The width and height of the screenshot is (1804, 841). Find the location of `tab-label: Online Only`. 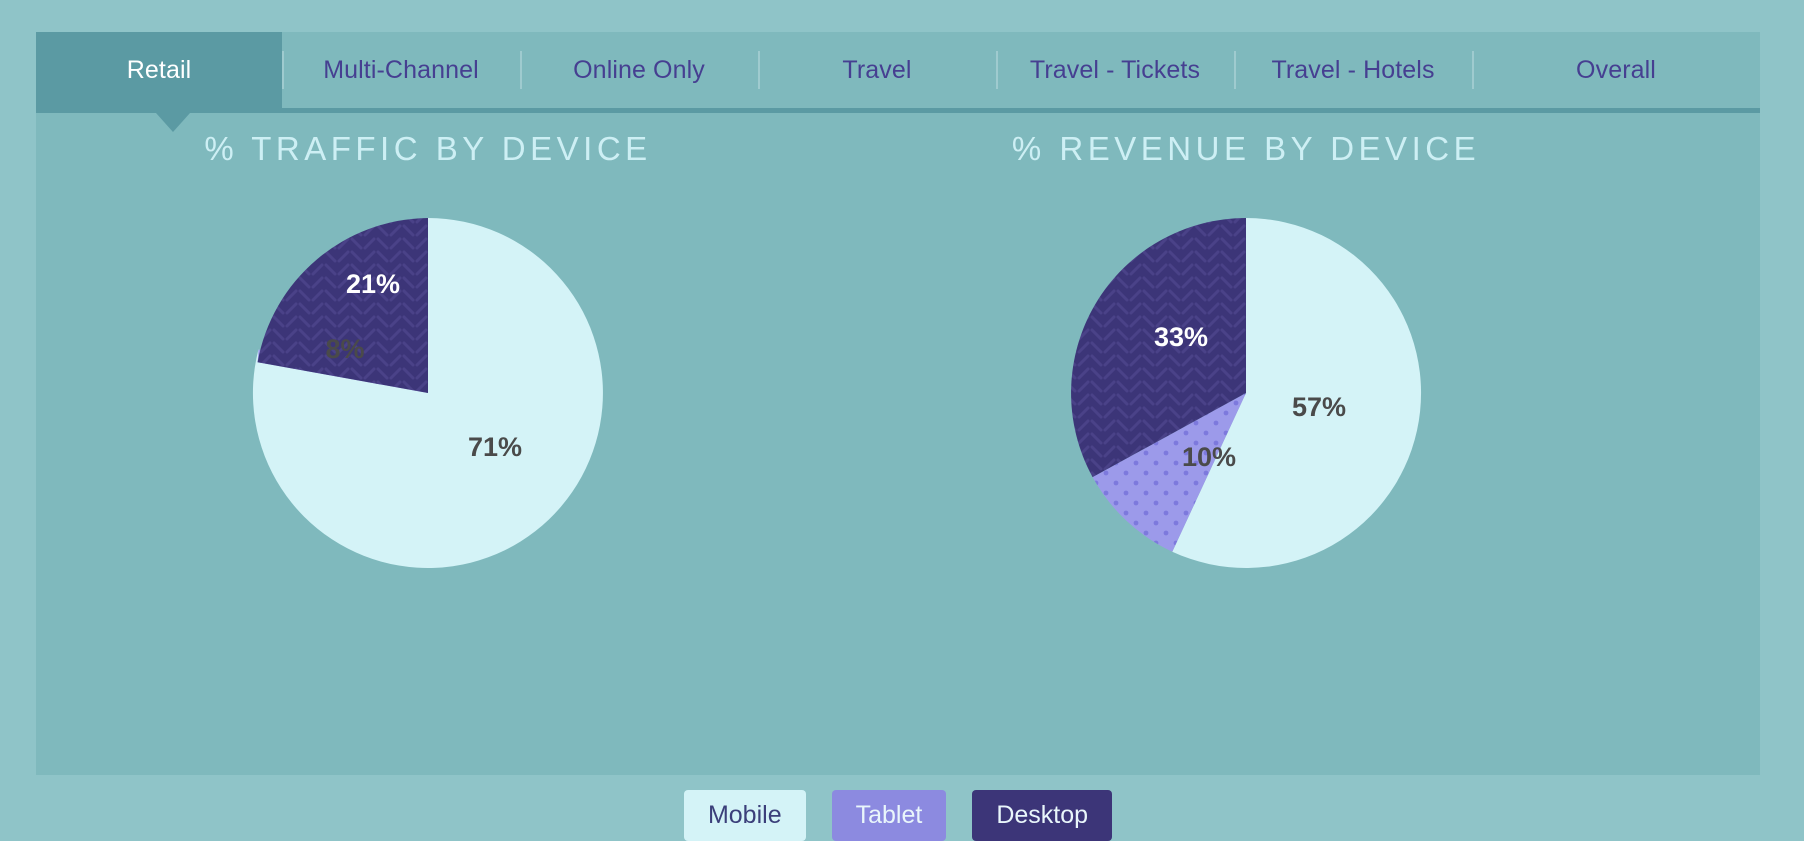

tab-label: Online Only is located at coordinates (639, 69).